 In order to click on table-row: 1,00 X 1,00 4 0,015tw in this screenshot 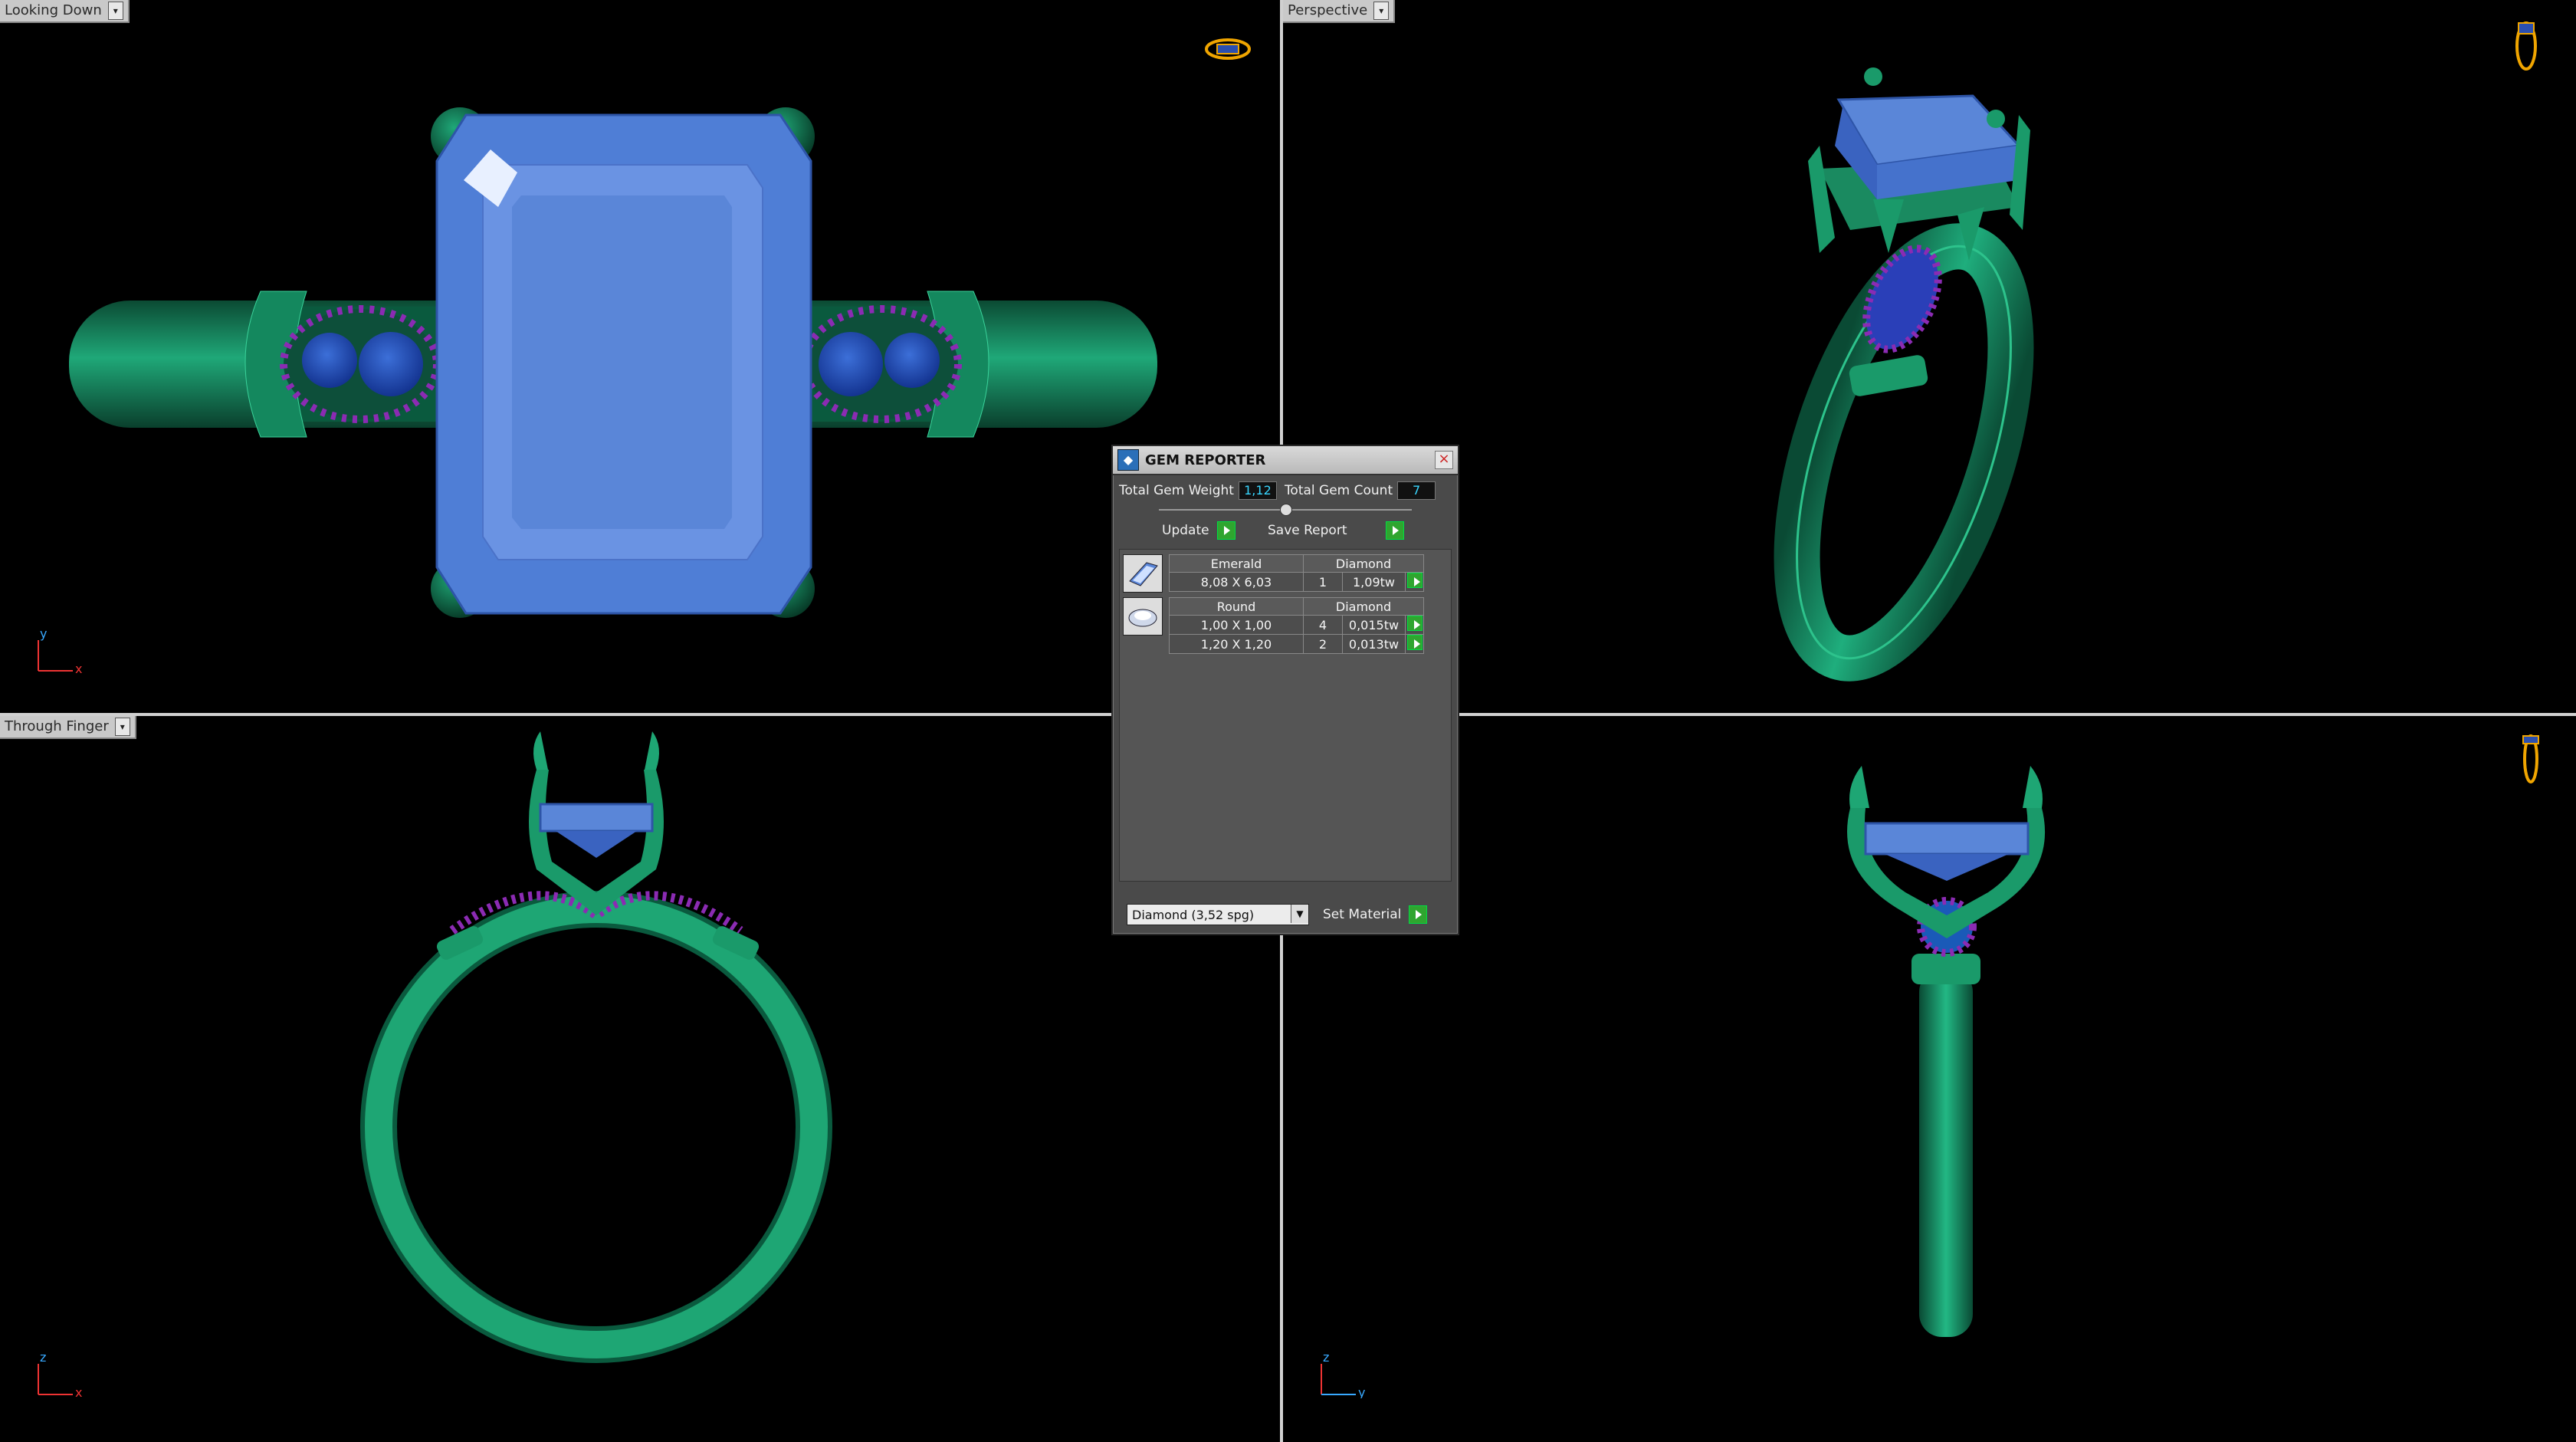, I will do `click(1296, 625)`.